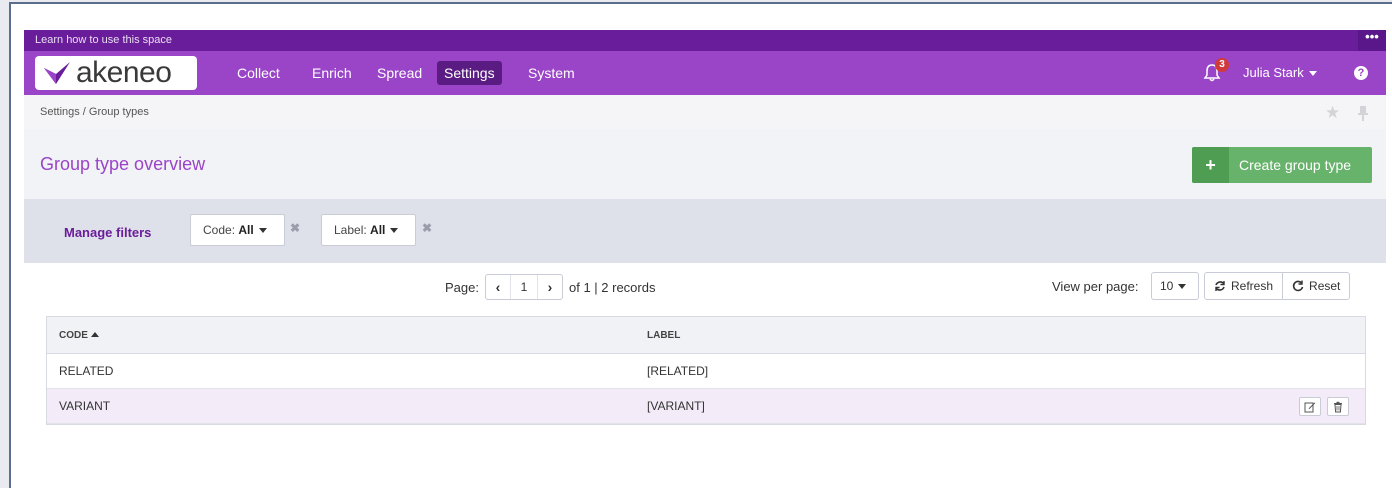  I want to click on per-page-select: 10, so click(1175, 286).